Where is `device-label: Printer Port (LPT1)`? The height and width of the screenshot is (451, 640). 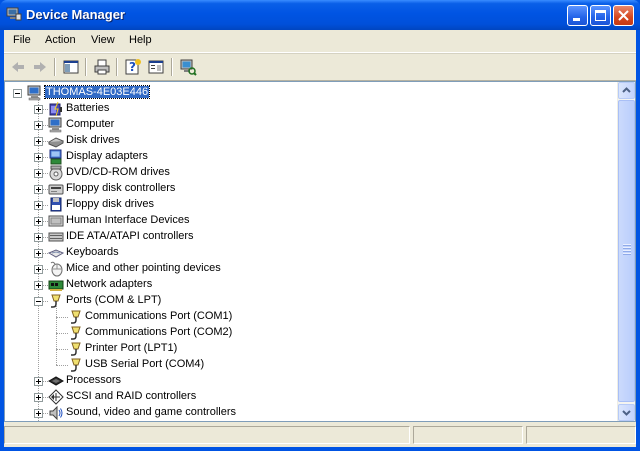 device-label: Printer Port (LPT1) is located at coordinates (131, 348).